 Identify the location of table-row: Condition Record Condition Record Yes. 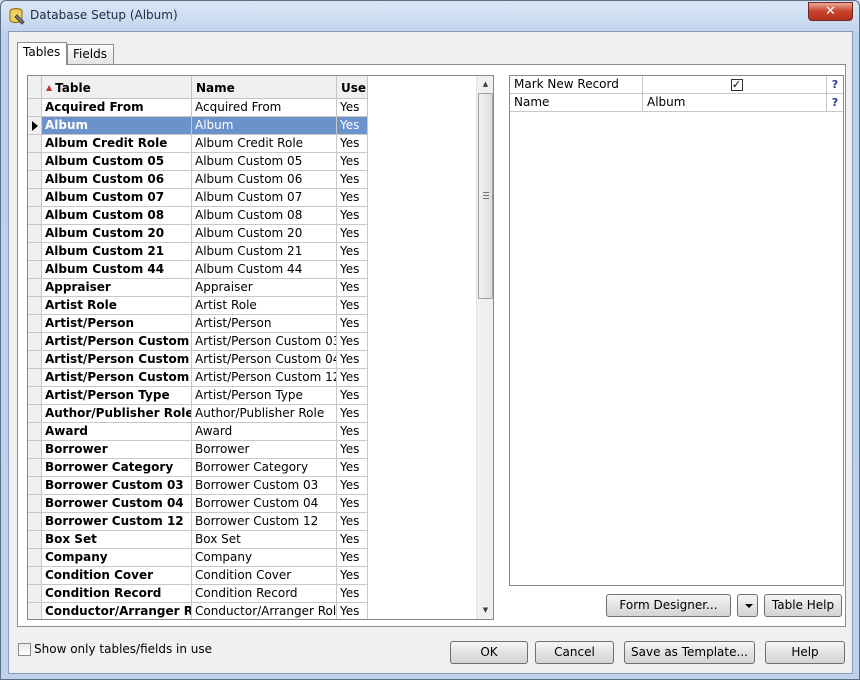
(198, 594).